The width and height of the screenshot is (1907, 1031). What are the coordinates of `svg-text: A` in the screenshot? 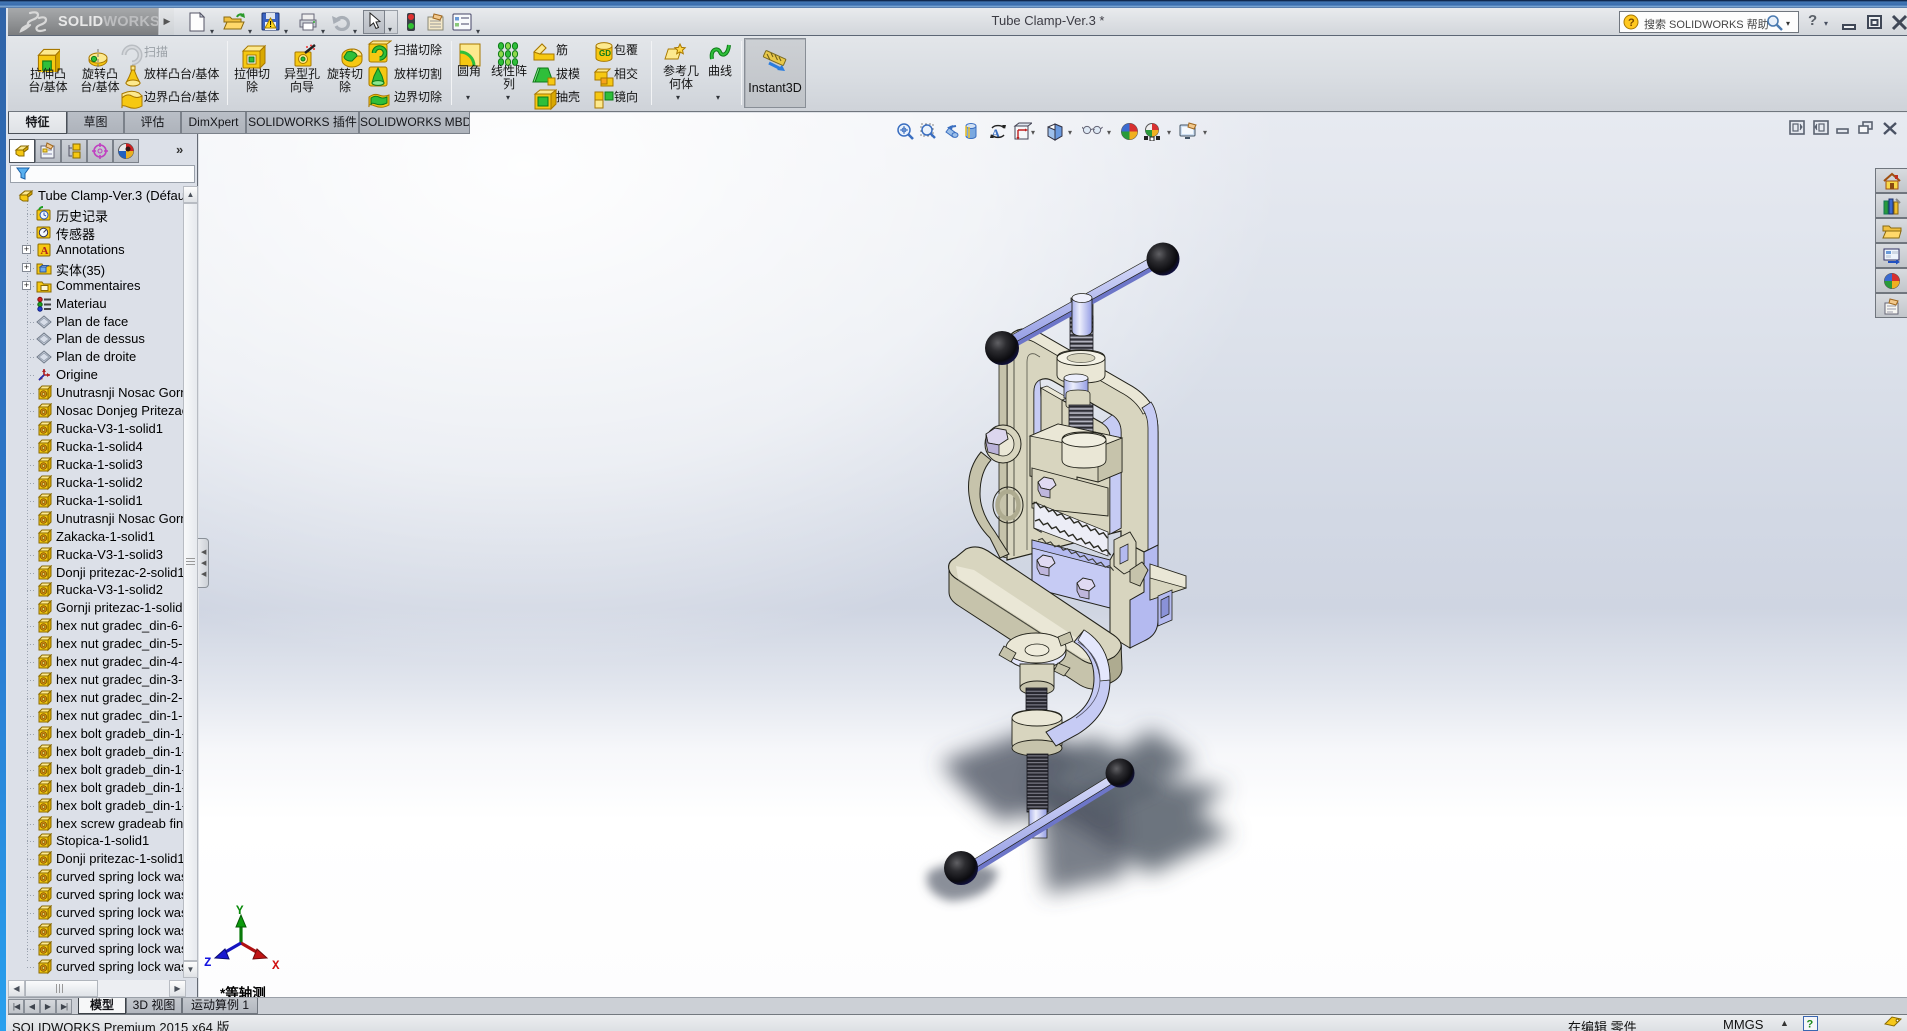 It's located at (45, 251).